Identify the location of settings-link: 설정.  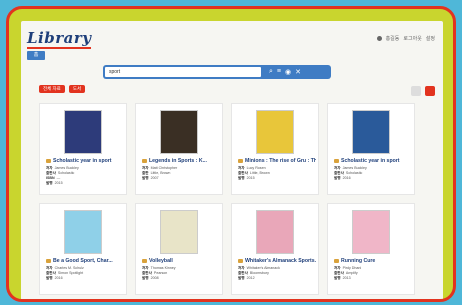
(430, 38).